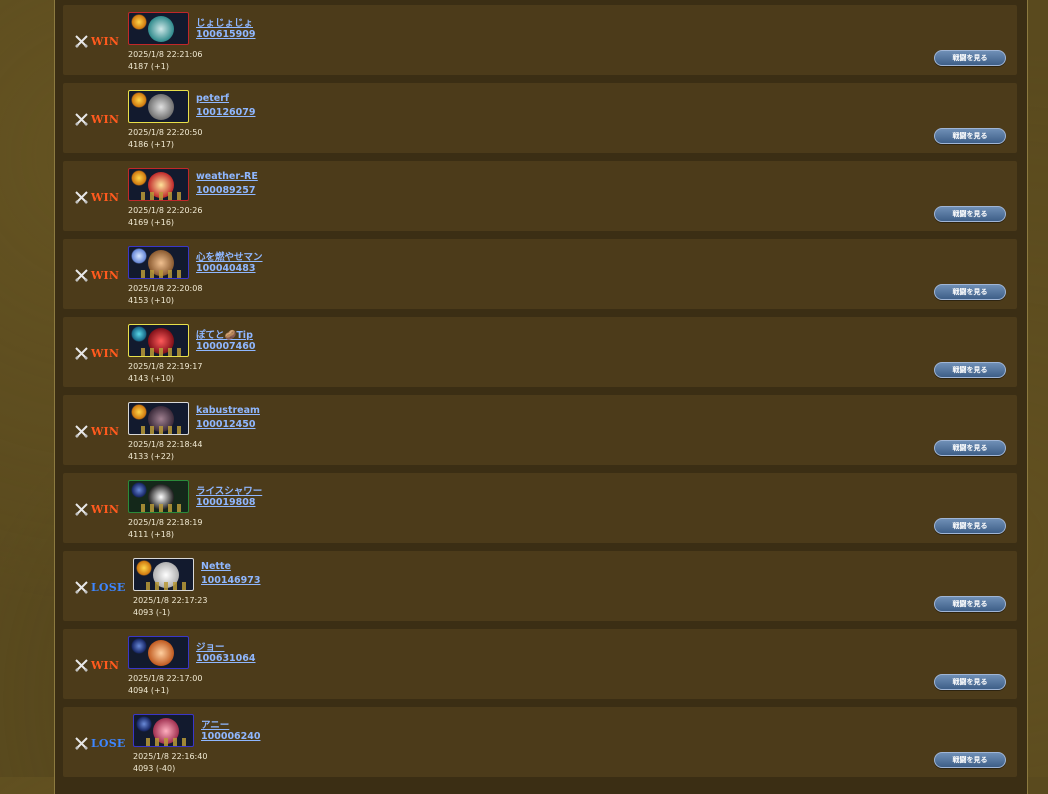 The width and height of the screenshot is (1048, 794). I want to click on match-result: LOSE, so click(100, 743).